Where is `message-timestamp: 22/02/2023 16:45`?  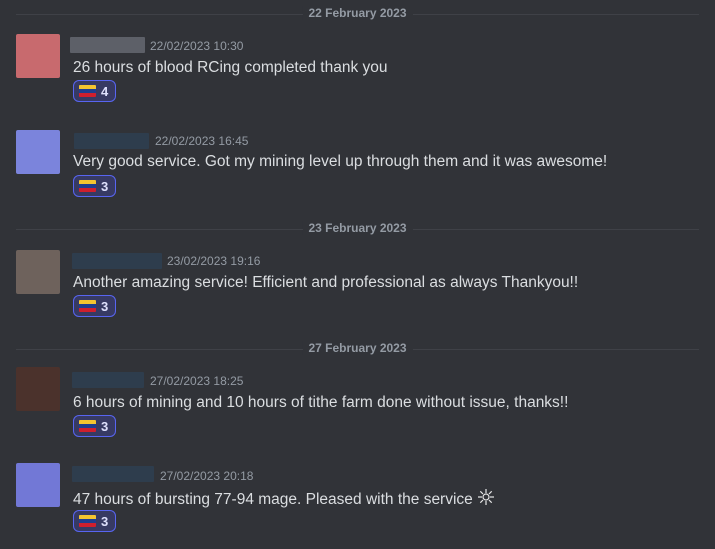 message-timestamp: 22/02/2023 16:45 is located at coordinates (202, 141).